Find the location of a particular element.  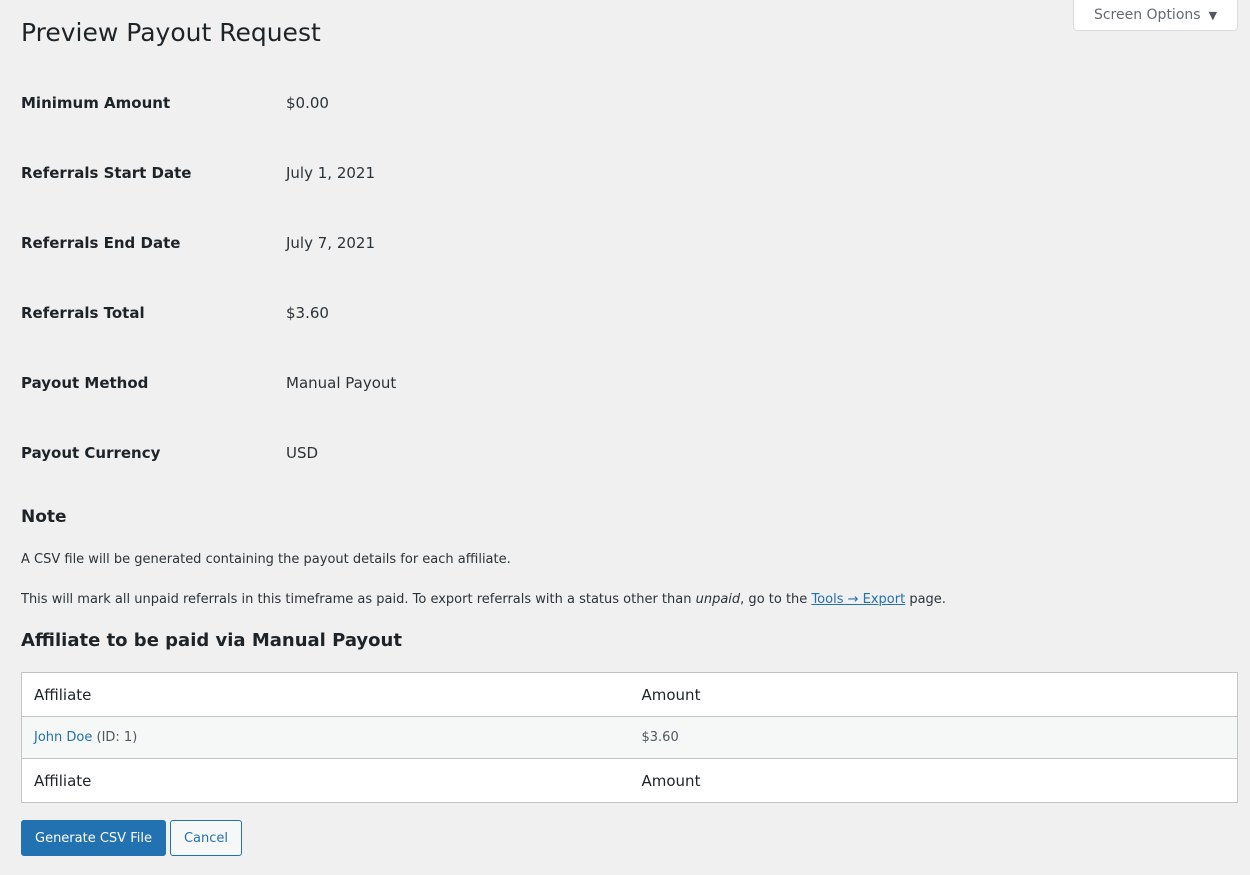

detail-value: $0.00 is located at coordinates (307, 103).